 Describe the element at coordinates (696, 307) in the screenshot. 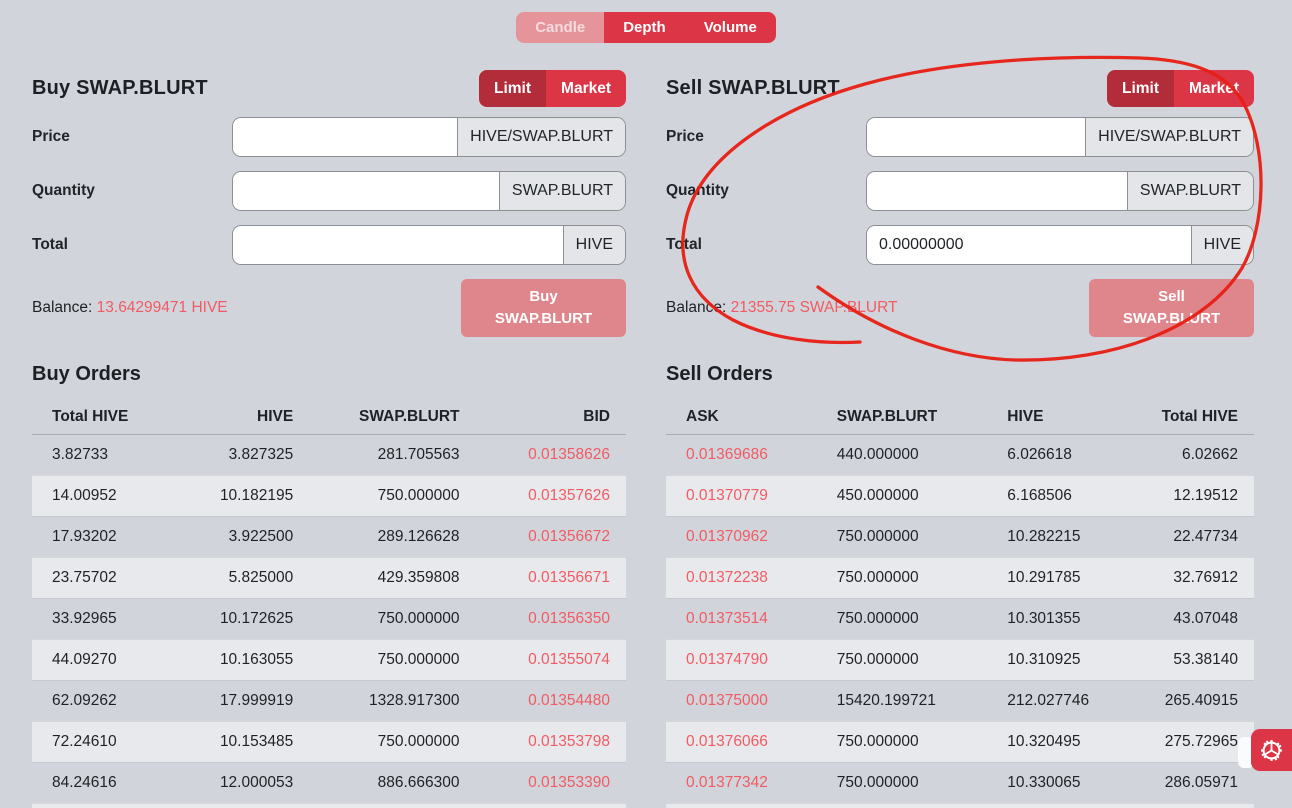

I see `sell-balance-label: Balance:` at that location.